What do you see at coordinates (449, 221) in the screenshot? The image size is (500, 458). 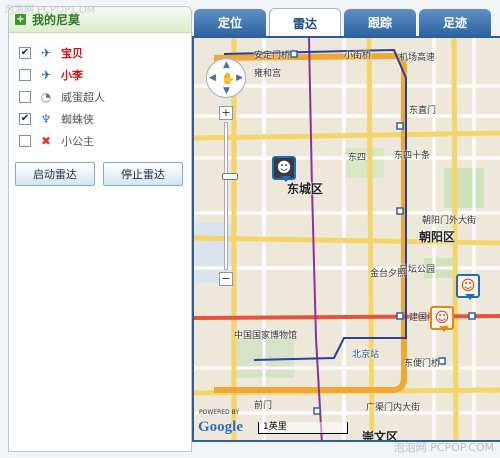 I see `map-label: 朝阳门外大街` at bounding box center [449, 221].